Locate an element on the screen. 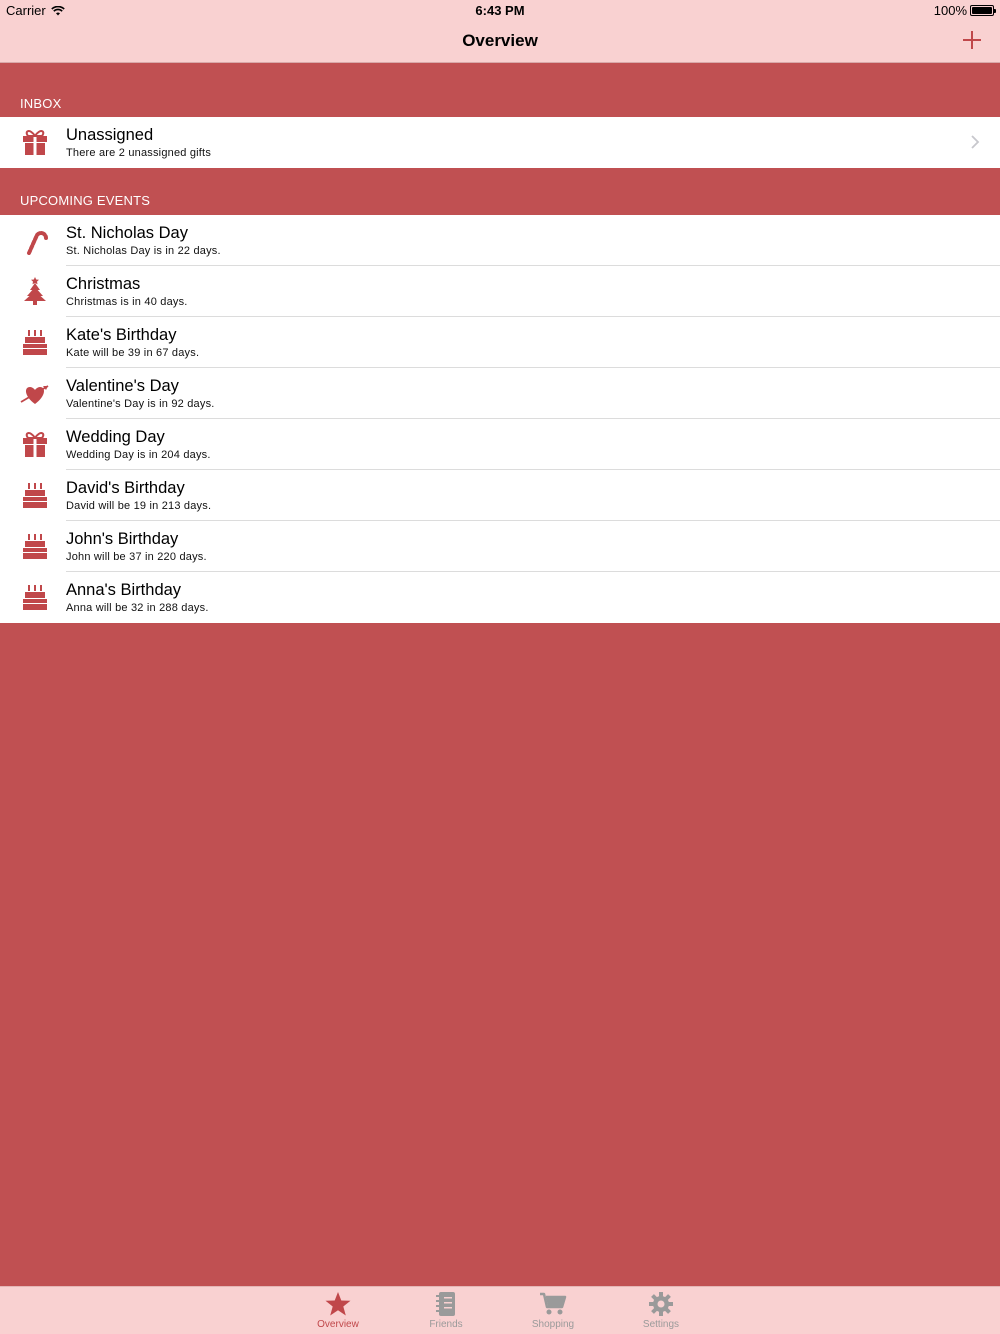  status-time: 6:43 PM is located at coordinates (500, 10).